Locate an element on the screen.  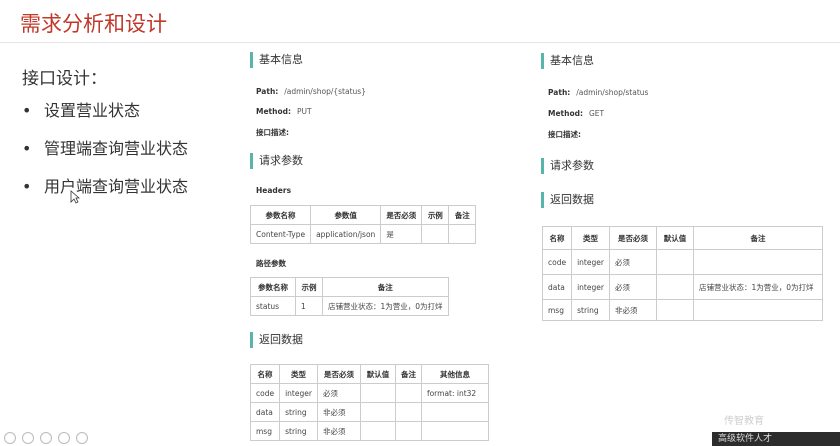
table-cell: 是 is located at coordinates (401, 234).